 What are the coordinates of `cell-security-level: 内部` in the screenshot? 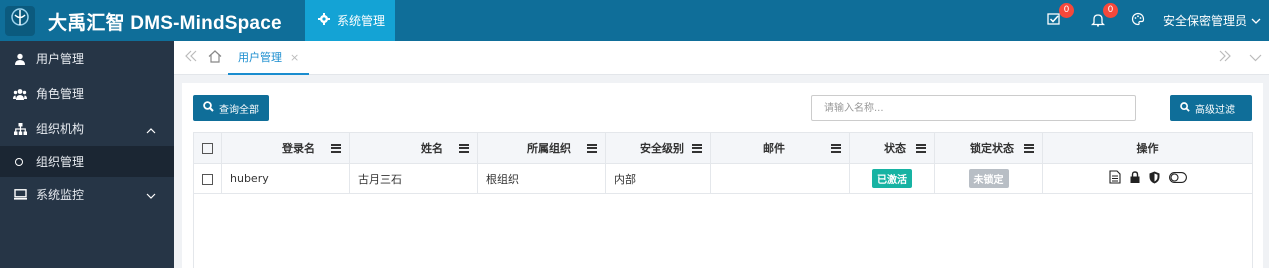 It's located at (658, 178).